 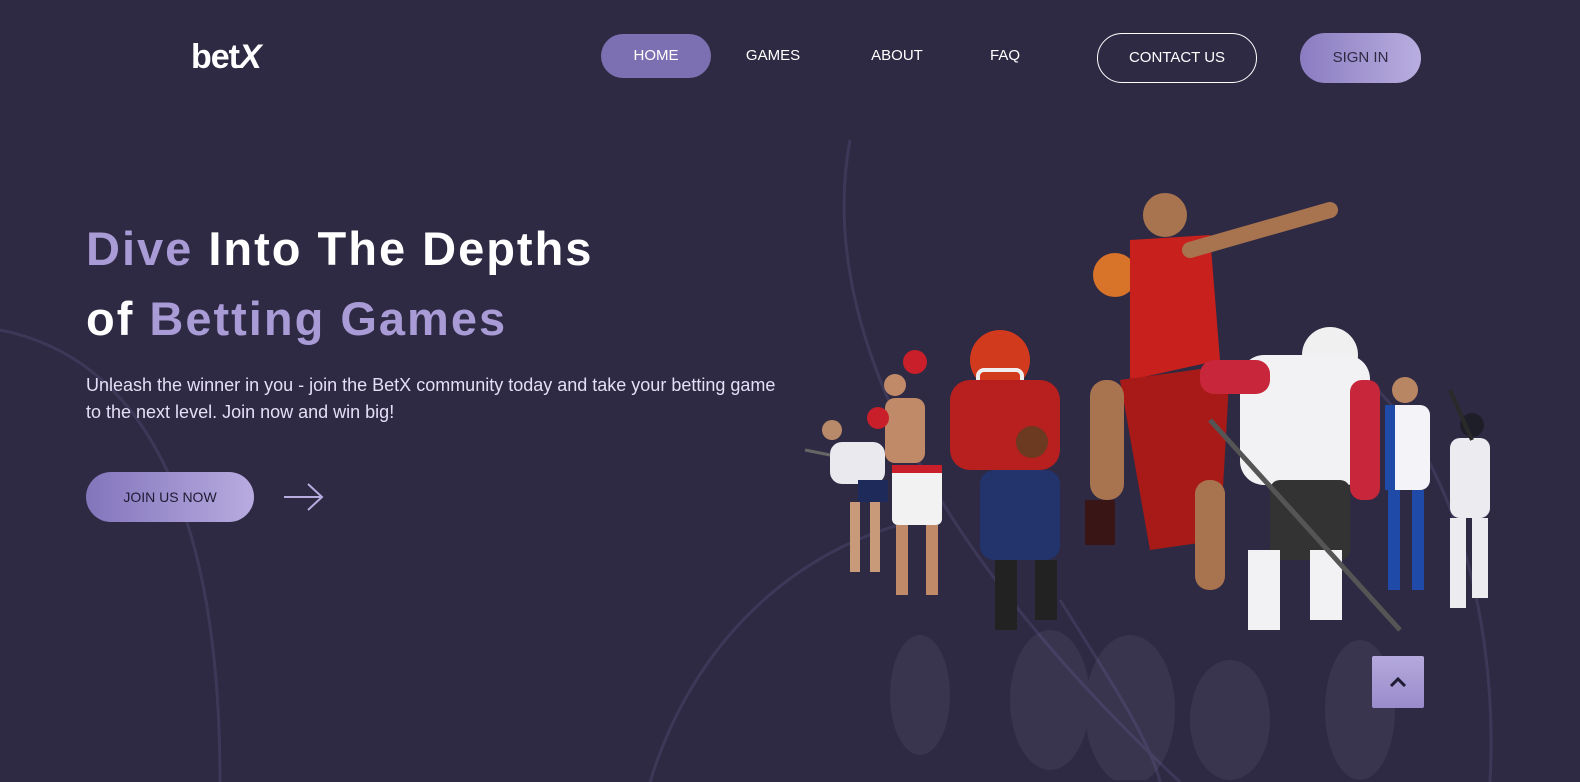 What do you see at coordinates (304, 497) in the screenshot?
I see `arrow-right-icon` at bounding box center [304, 497].